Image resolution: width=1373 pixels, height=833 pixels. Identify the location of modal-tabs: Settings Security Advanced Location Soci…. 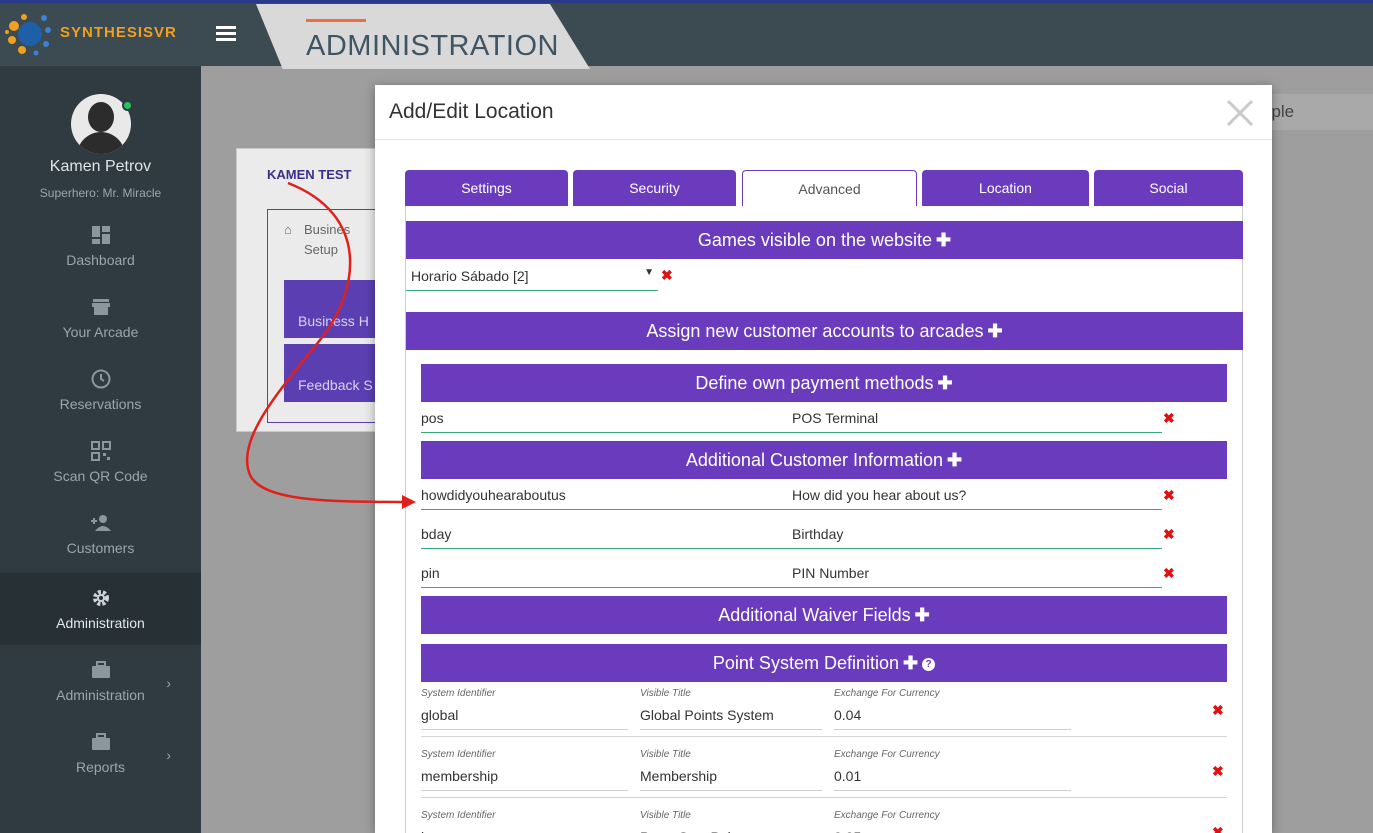
(824, 188).